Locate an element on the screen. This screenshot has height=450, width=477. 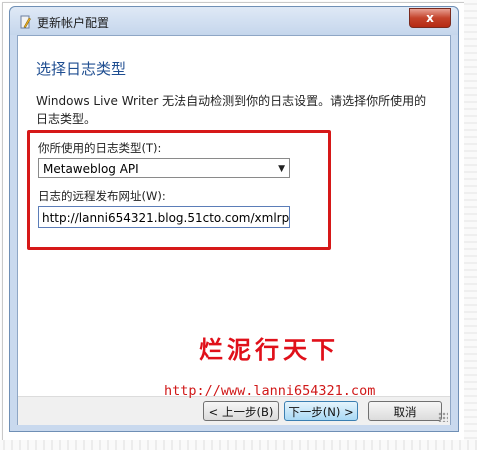
window-title: 更新帐户配置 is located at coordinates (73, 23).